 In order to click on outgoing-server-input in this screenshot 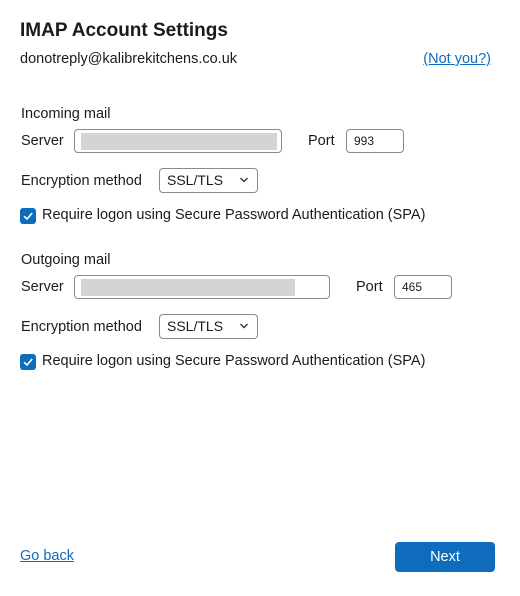, I will do `click(202, 287)`.